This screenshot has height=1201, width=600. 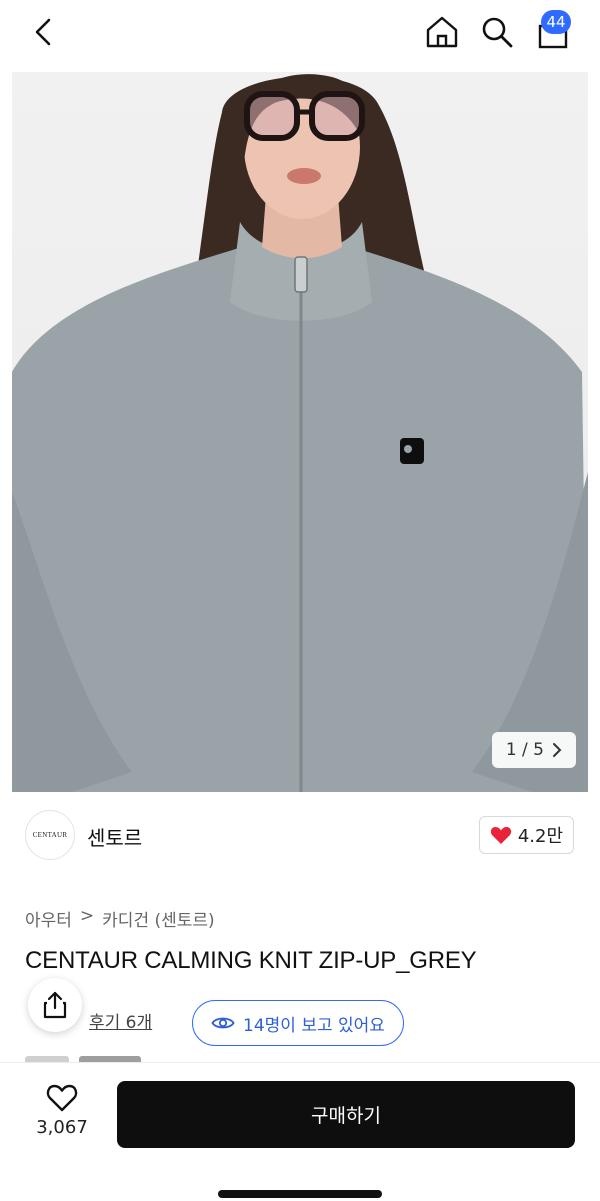 I want to click on breadcrumb: 아우터 > 카디건 (센토르), so click(x=120, y=918).